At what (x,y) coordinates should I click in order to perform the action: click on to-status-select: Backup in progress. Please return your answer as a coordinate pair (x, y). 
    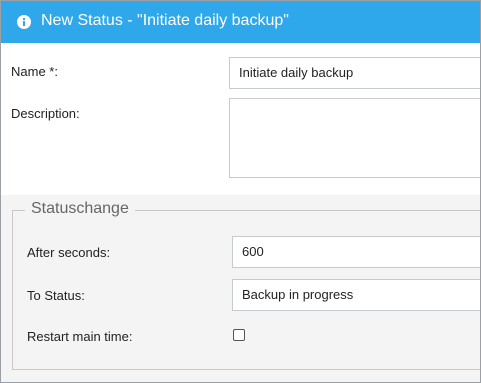
    Looking at the image, I should click on (356, 295).